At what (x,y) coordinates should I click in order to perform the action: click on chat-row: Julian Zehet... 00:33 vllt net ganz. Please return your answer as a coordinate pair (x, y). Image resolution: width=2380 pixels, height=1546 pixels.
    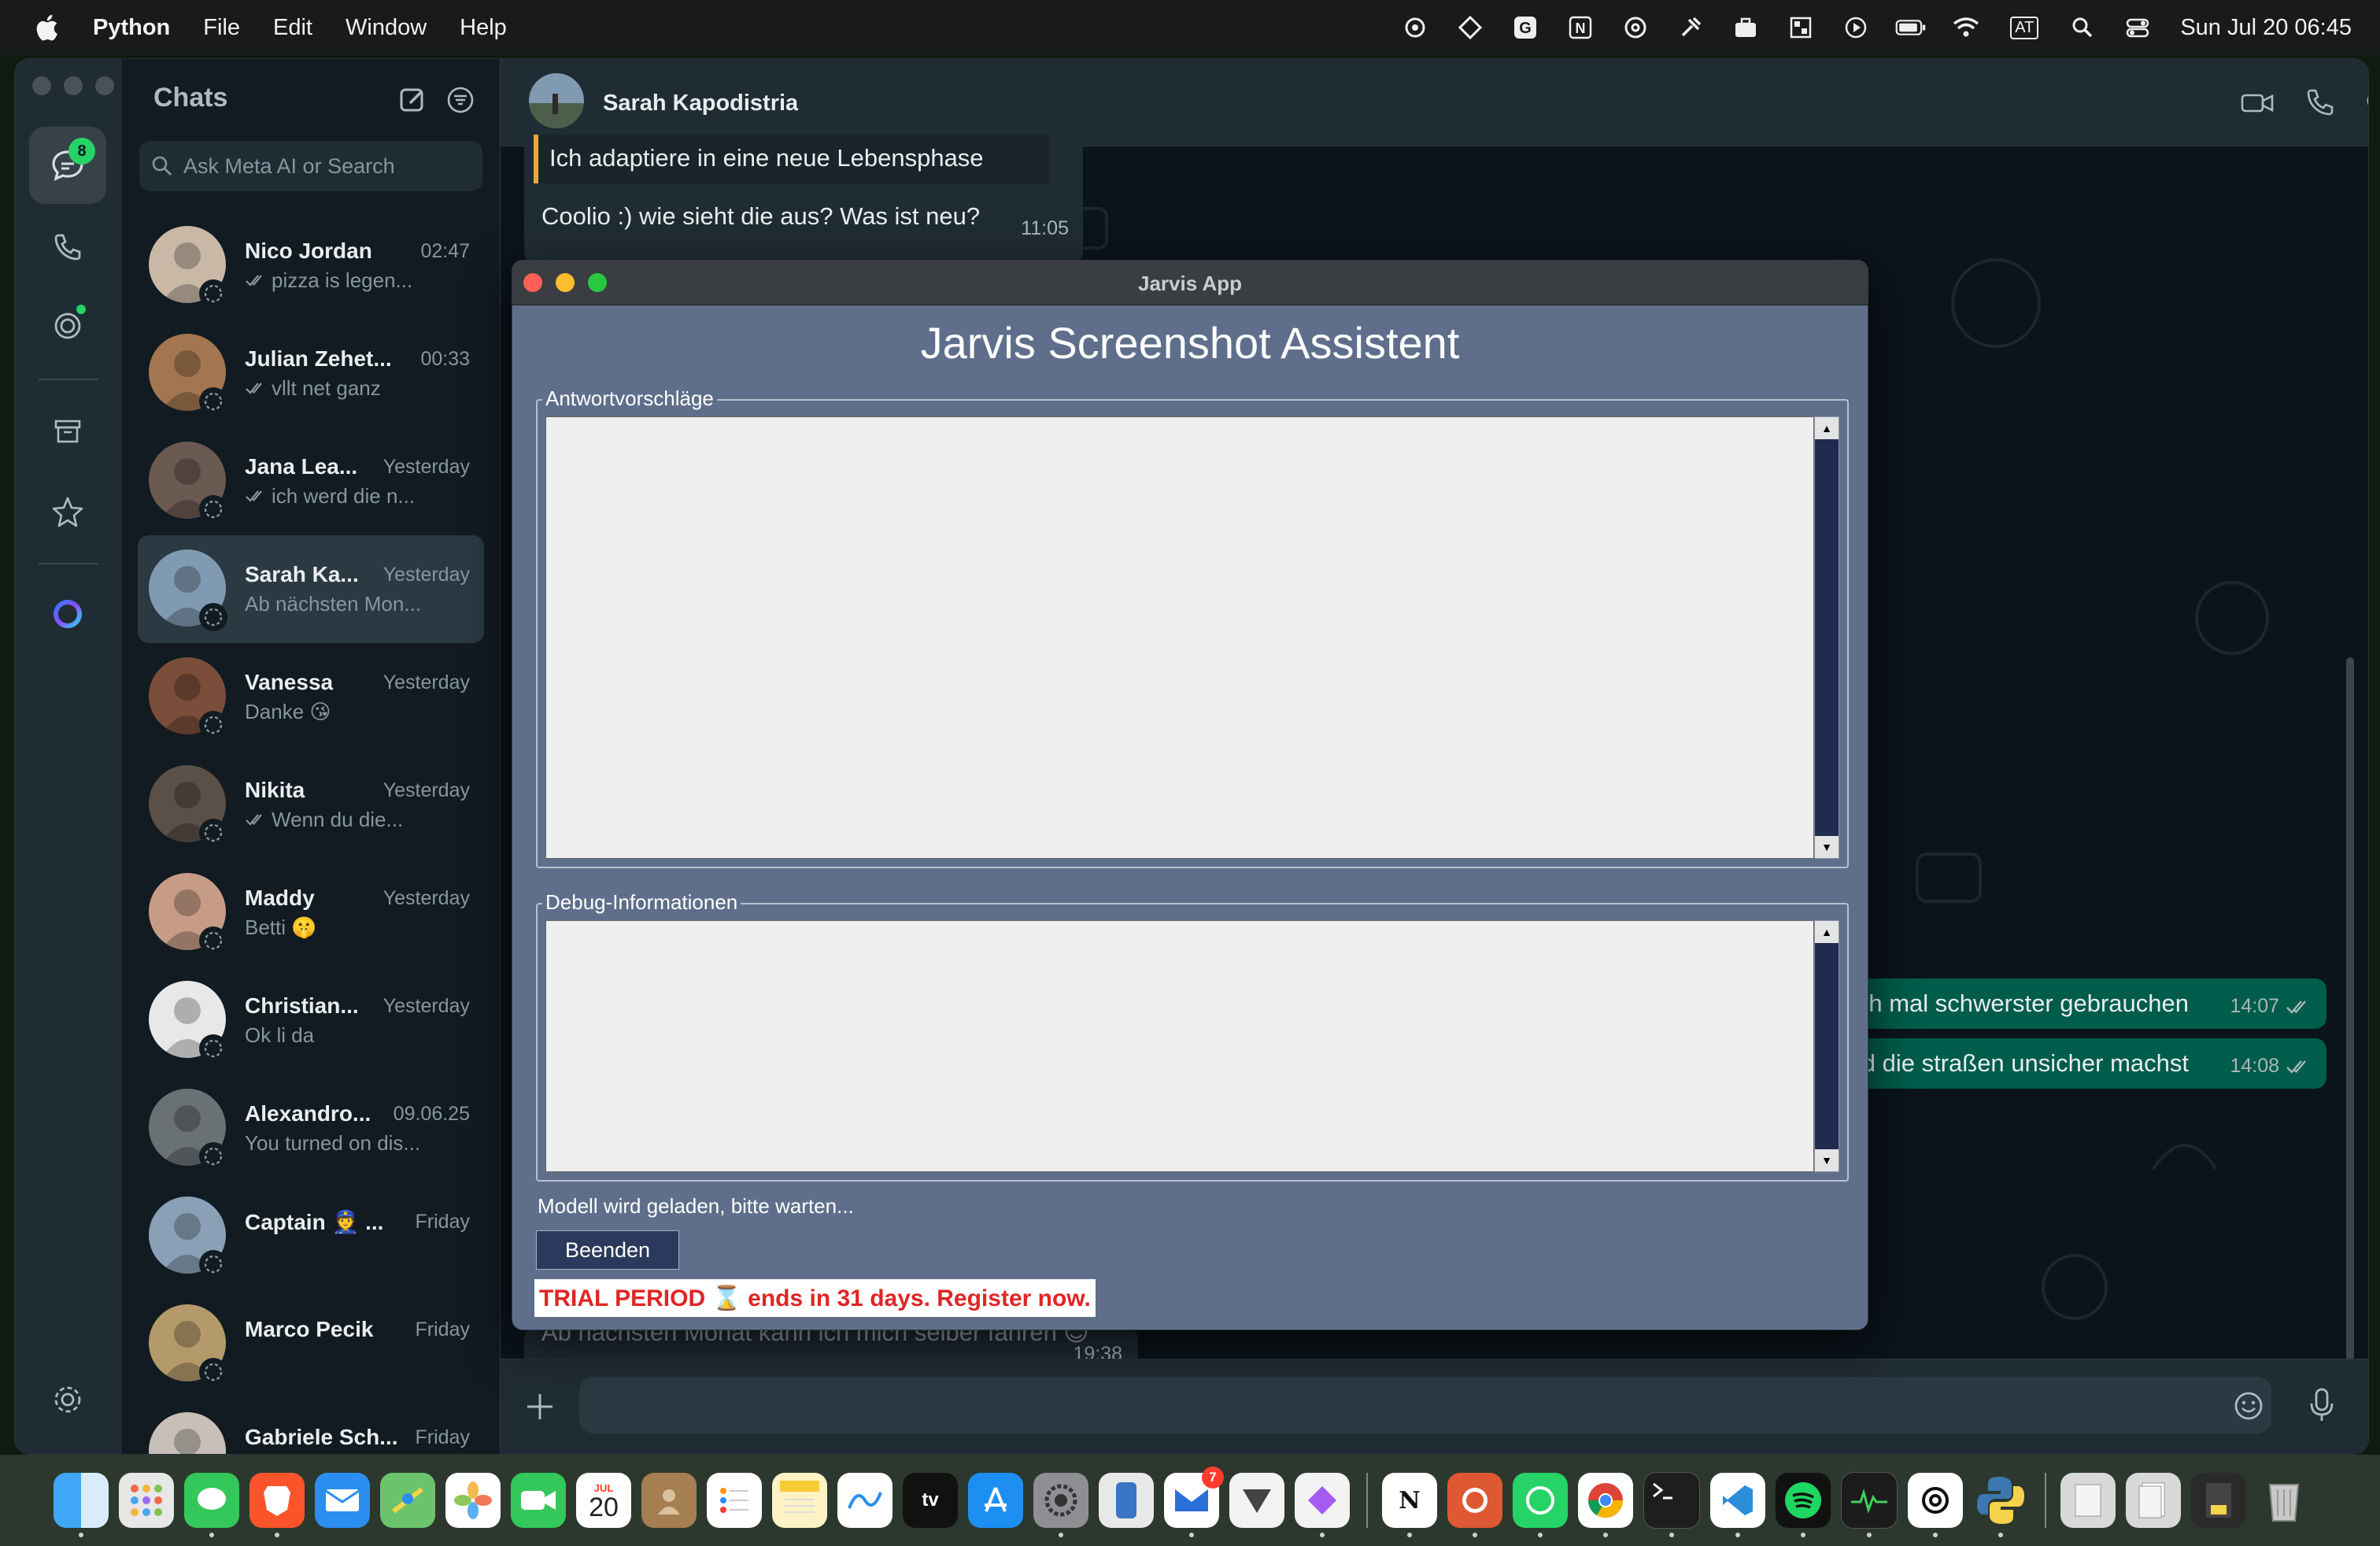
    Looking at the image, I should click on (311, 373).